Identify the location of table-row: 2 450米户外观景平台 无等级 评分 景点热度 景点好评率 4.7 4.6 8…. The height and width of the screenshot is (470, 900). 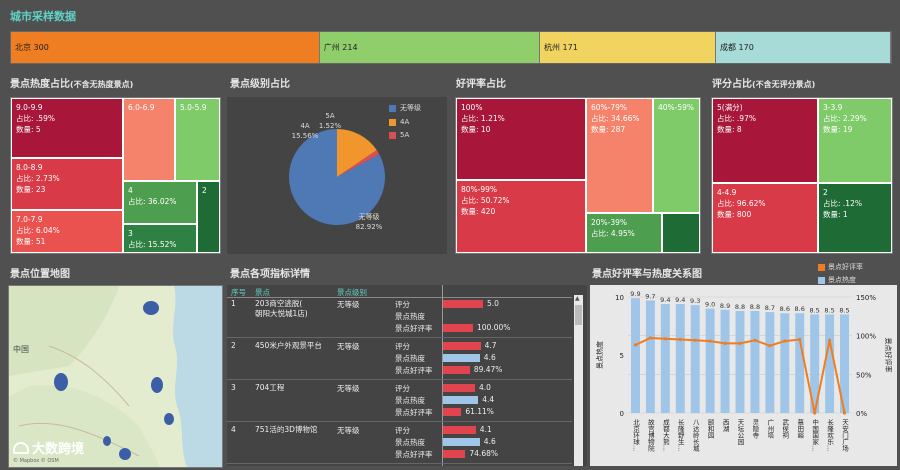
(399, 362).